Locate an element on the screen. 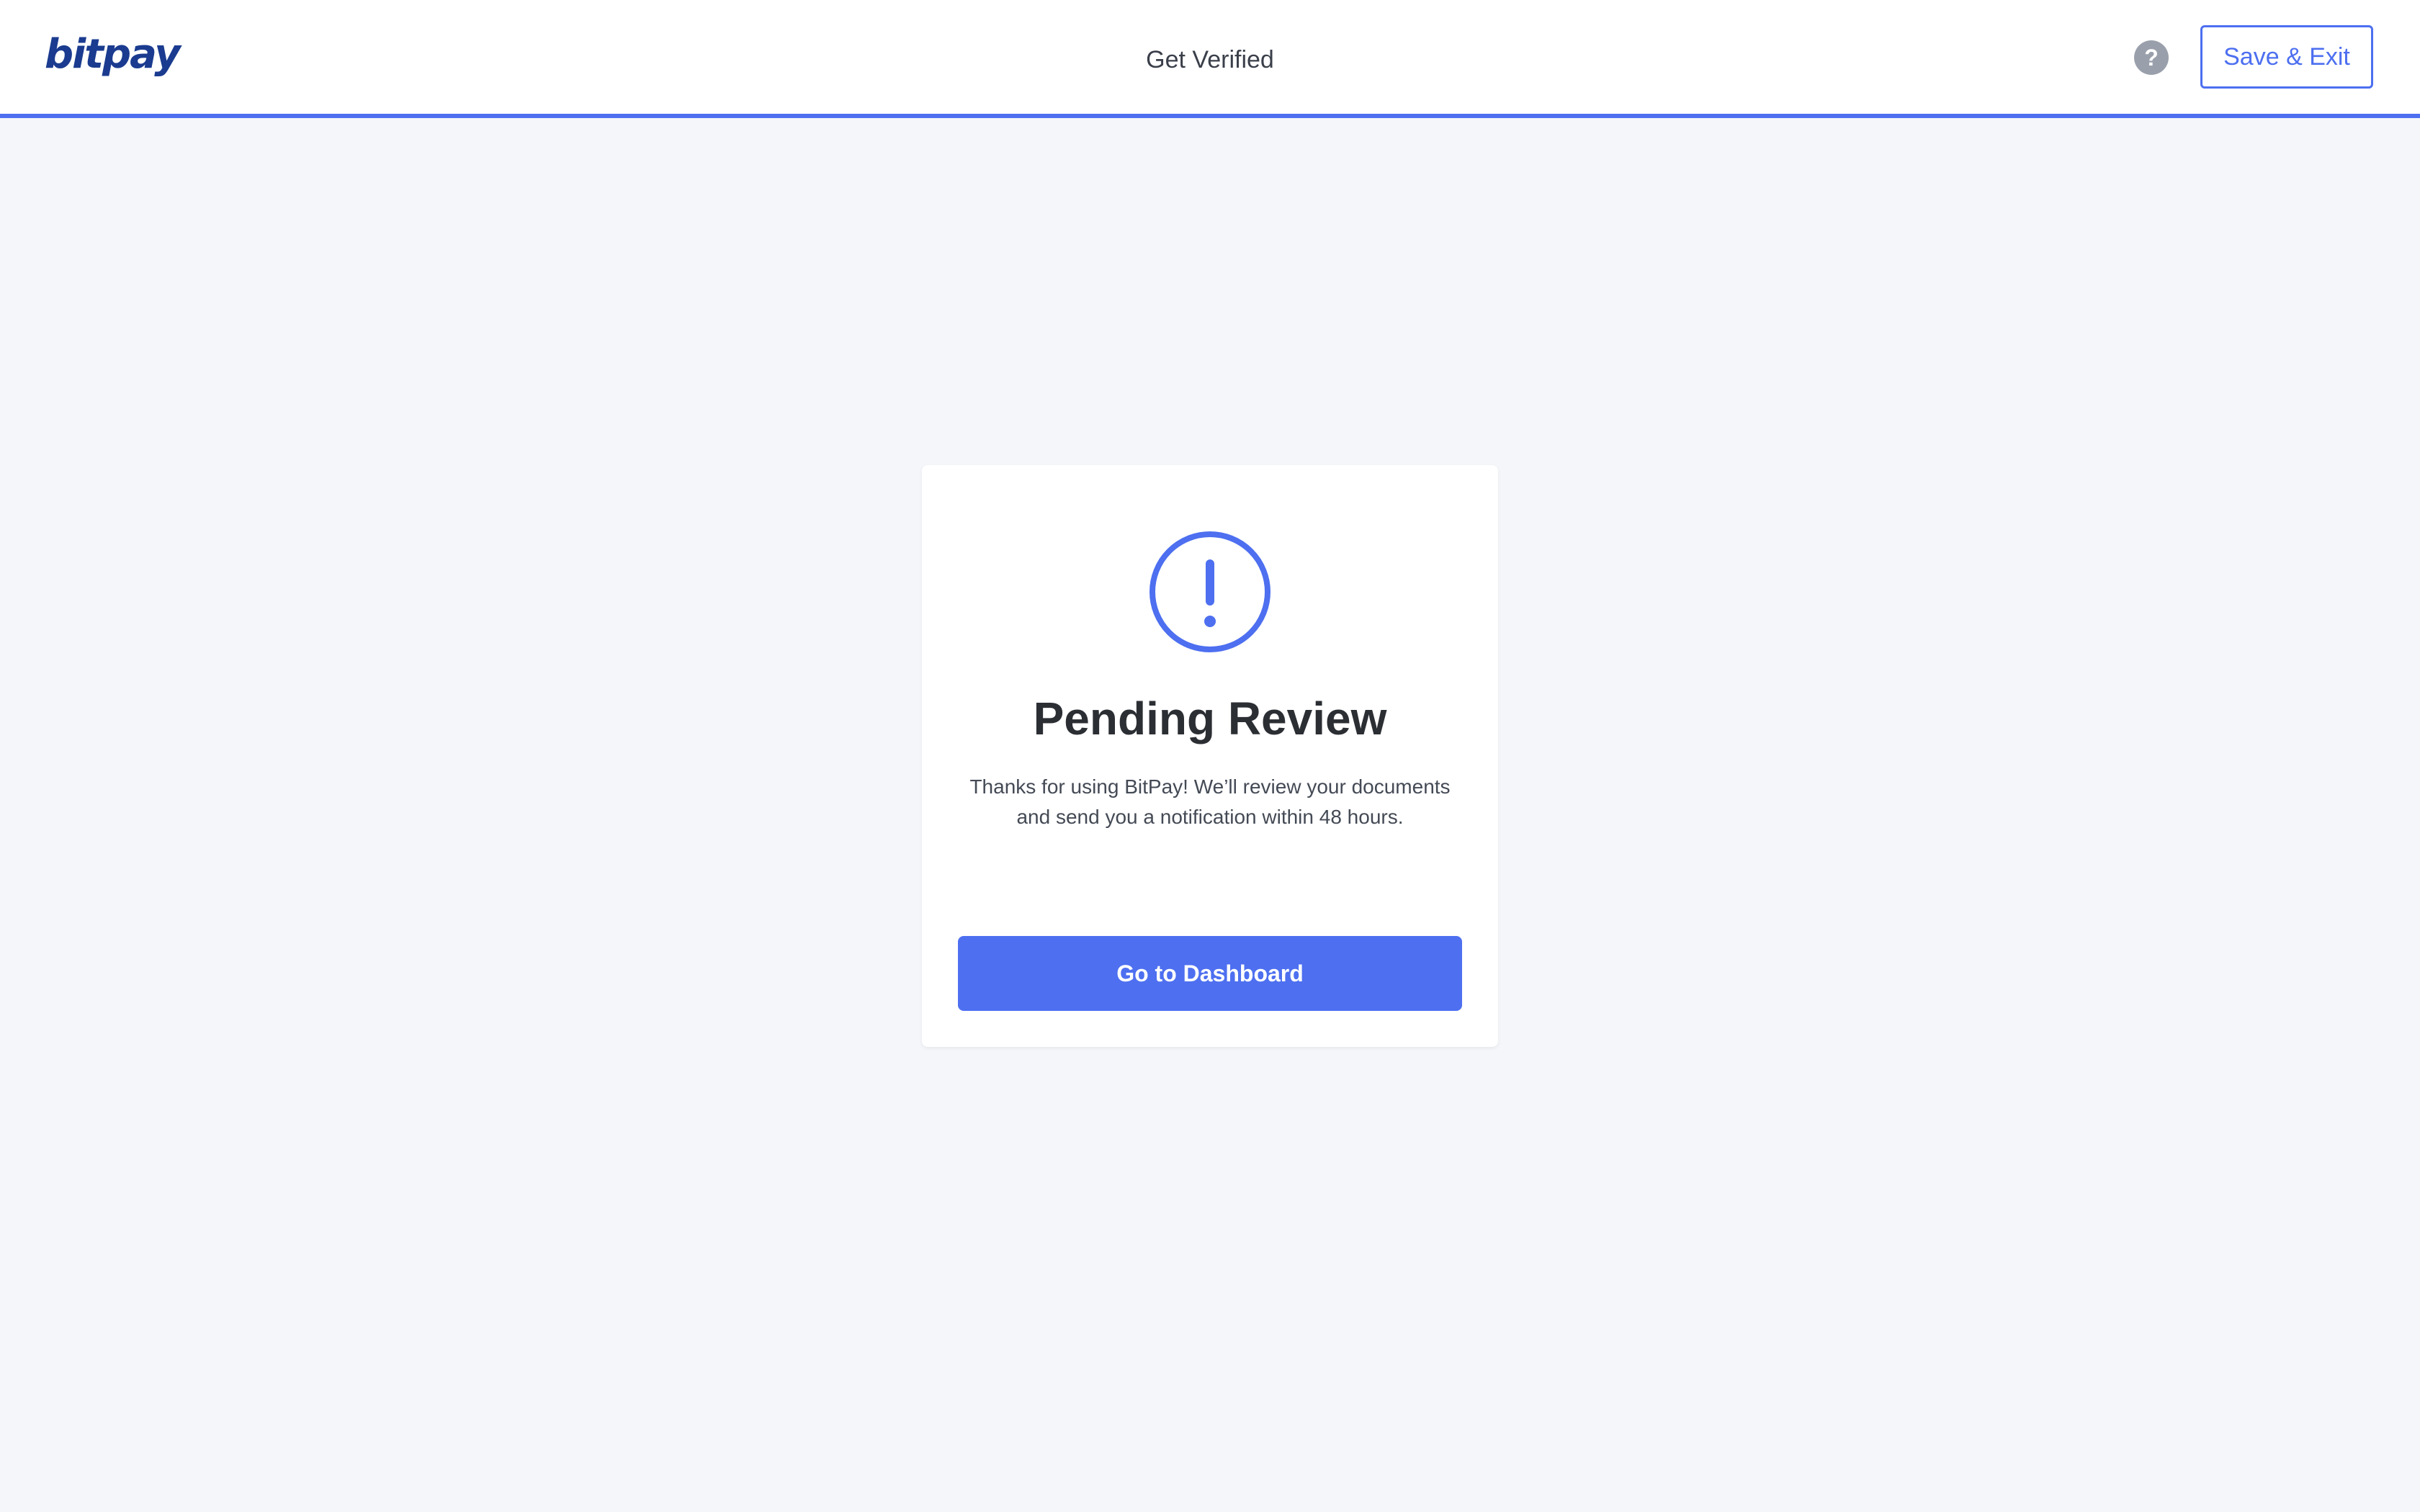  exclamation-circle-icon is located at coordinates (1210, 591).